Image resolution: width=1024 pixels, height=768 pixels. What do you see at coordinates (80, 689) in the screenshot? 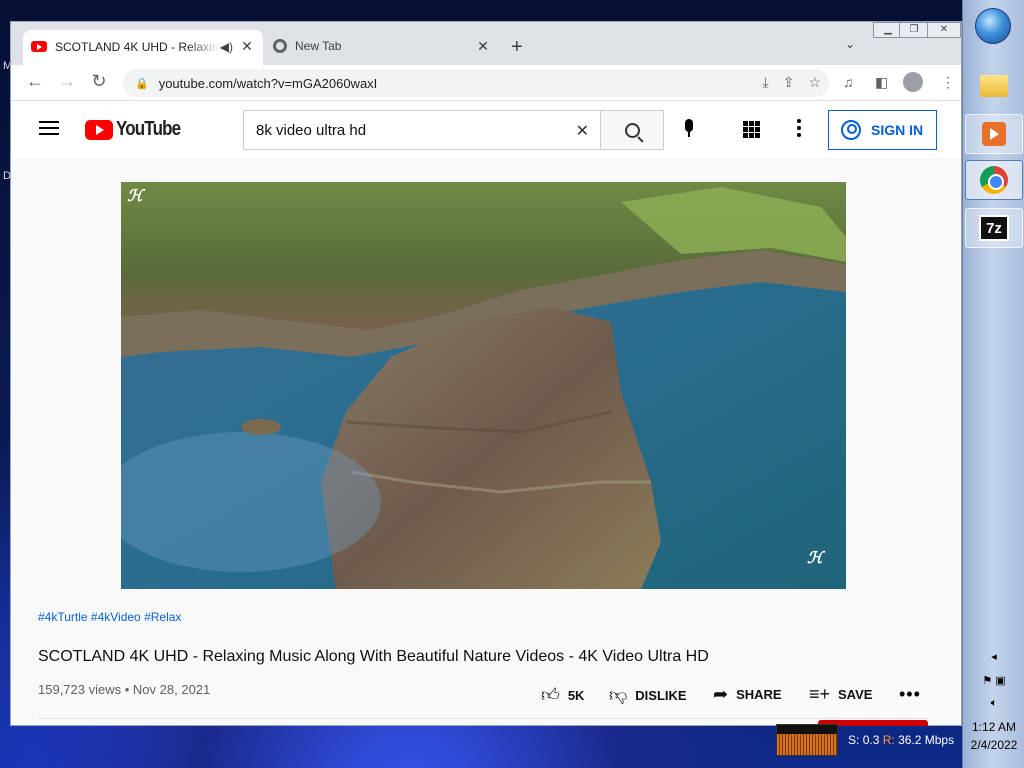
I see `view-count: 159,723 views` at bounding box center [80, 689].